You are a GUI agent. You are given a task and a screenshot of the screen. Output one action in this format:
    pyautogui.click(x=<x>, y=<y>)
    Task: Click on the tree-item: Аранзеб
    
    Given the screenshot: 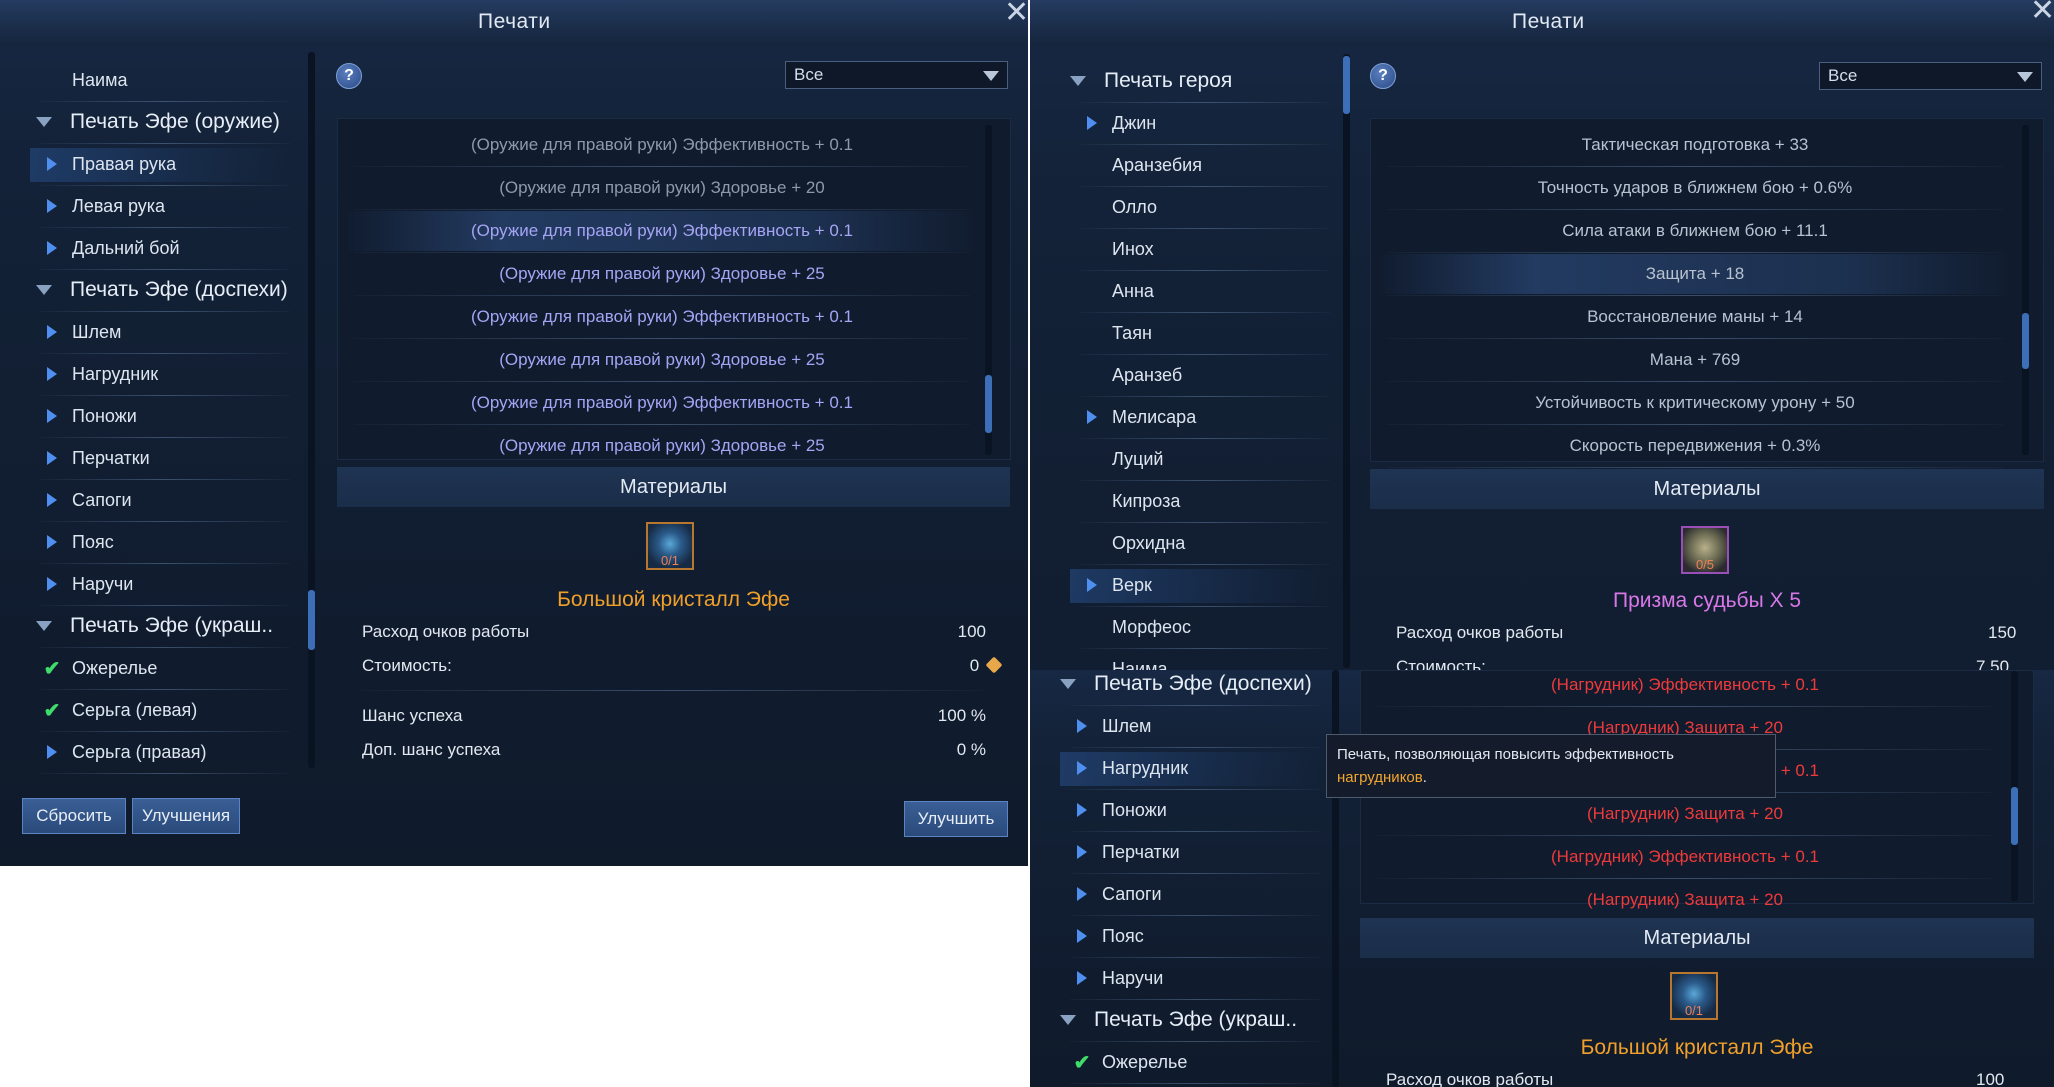 What is the action you would take?
    pyautogui.click(x=1131, y=375)
    